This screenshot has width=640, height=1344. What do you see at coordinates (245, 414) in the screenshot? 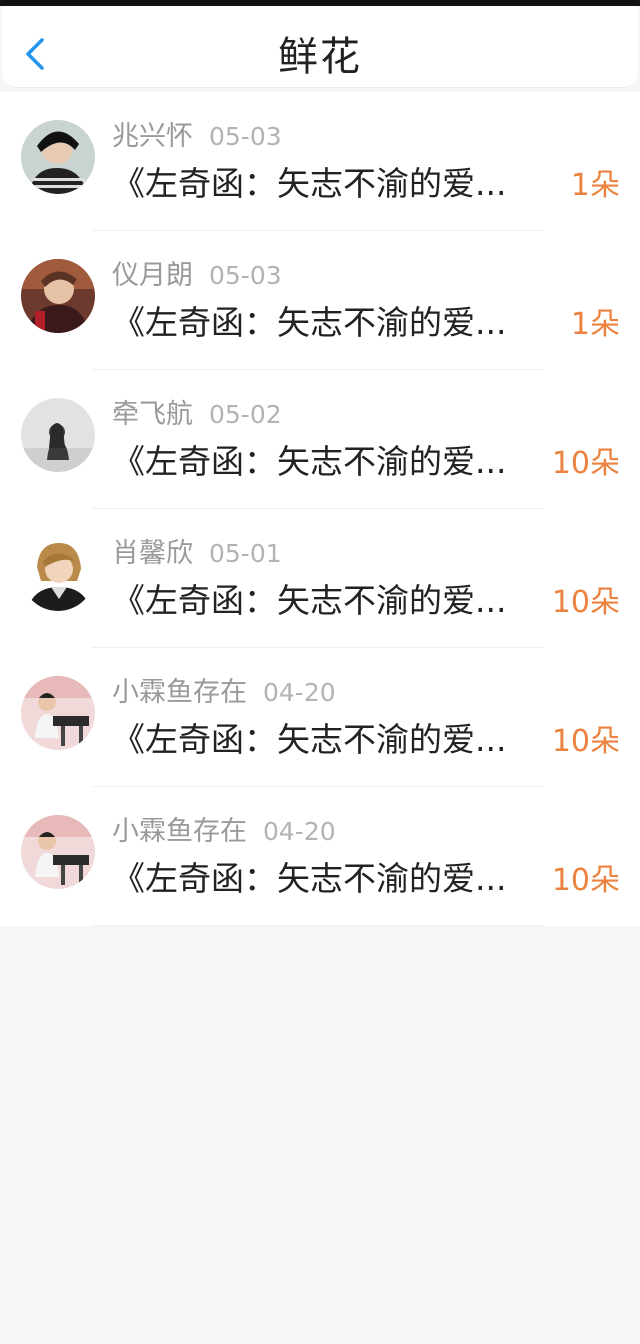
I see `sent-date: 05-02` at bounding box center [245, 414].